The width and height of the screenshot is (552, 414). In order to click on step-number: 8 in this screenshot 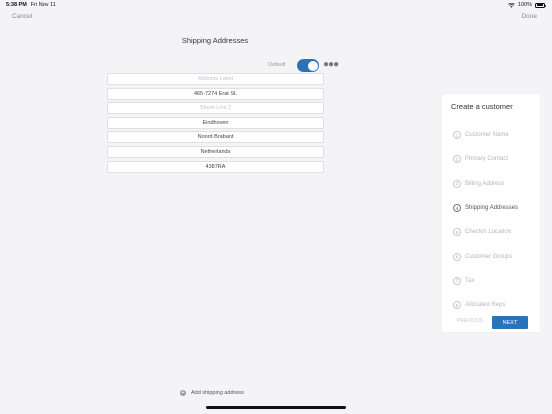, I will do `click(457, 305)`.